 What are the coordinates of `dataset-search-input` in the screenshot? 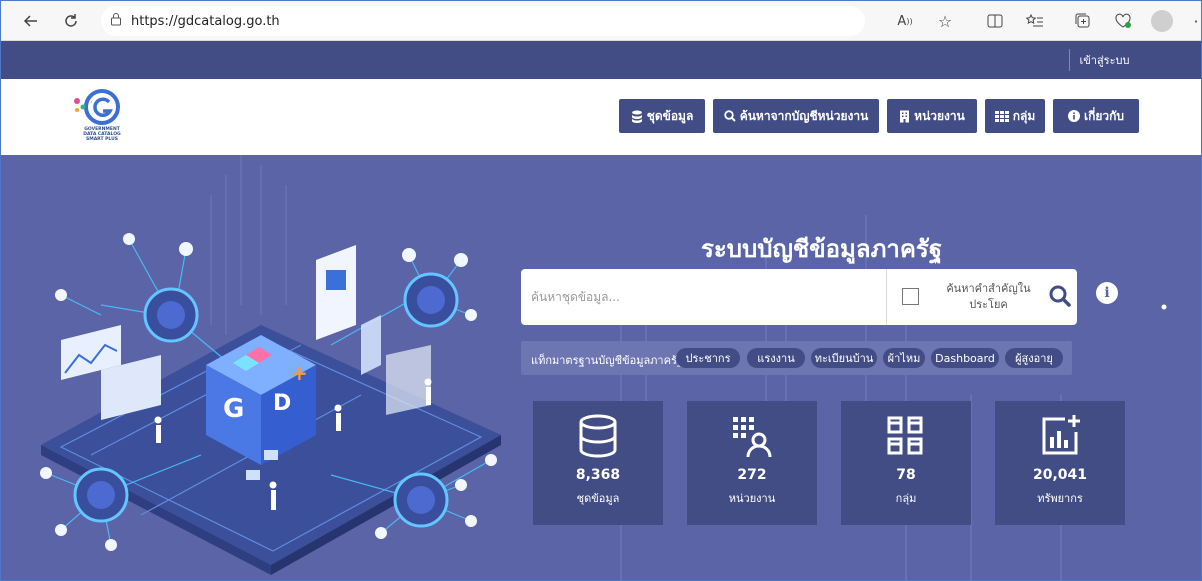 It's located at (703, 297).